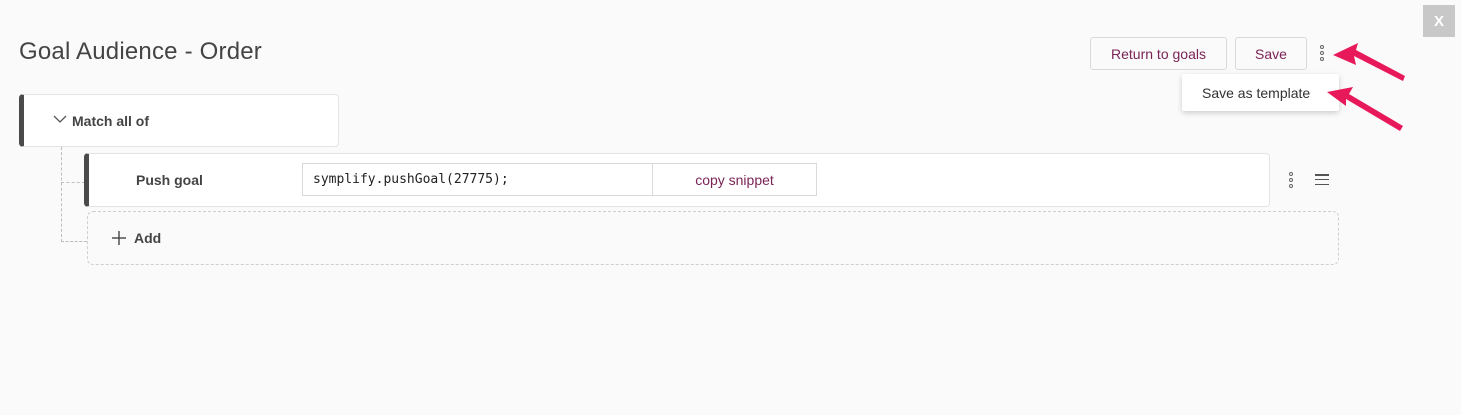 The height and width of the screenshot is (415, 1461). I want to click on menu-item-save-as-template: Save as template, so click(1256, 93).